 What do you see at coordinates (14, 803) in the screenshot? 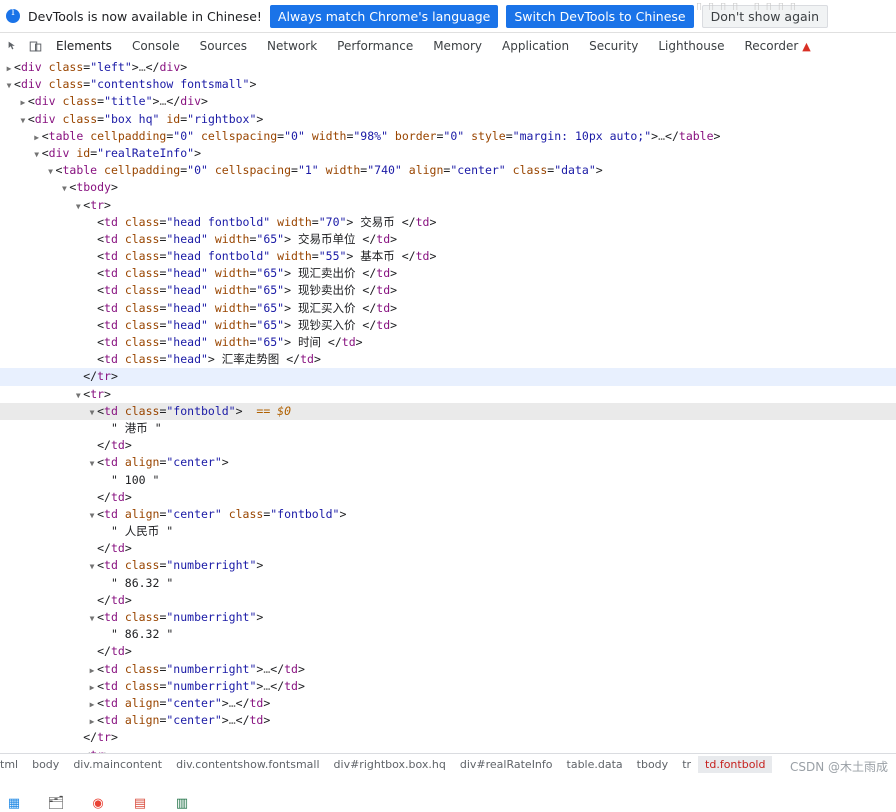
I see `windows-start-icon: ▦` at bounding box center [14, 803].